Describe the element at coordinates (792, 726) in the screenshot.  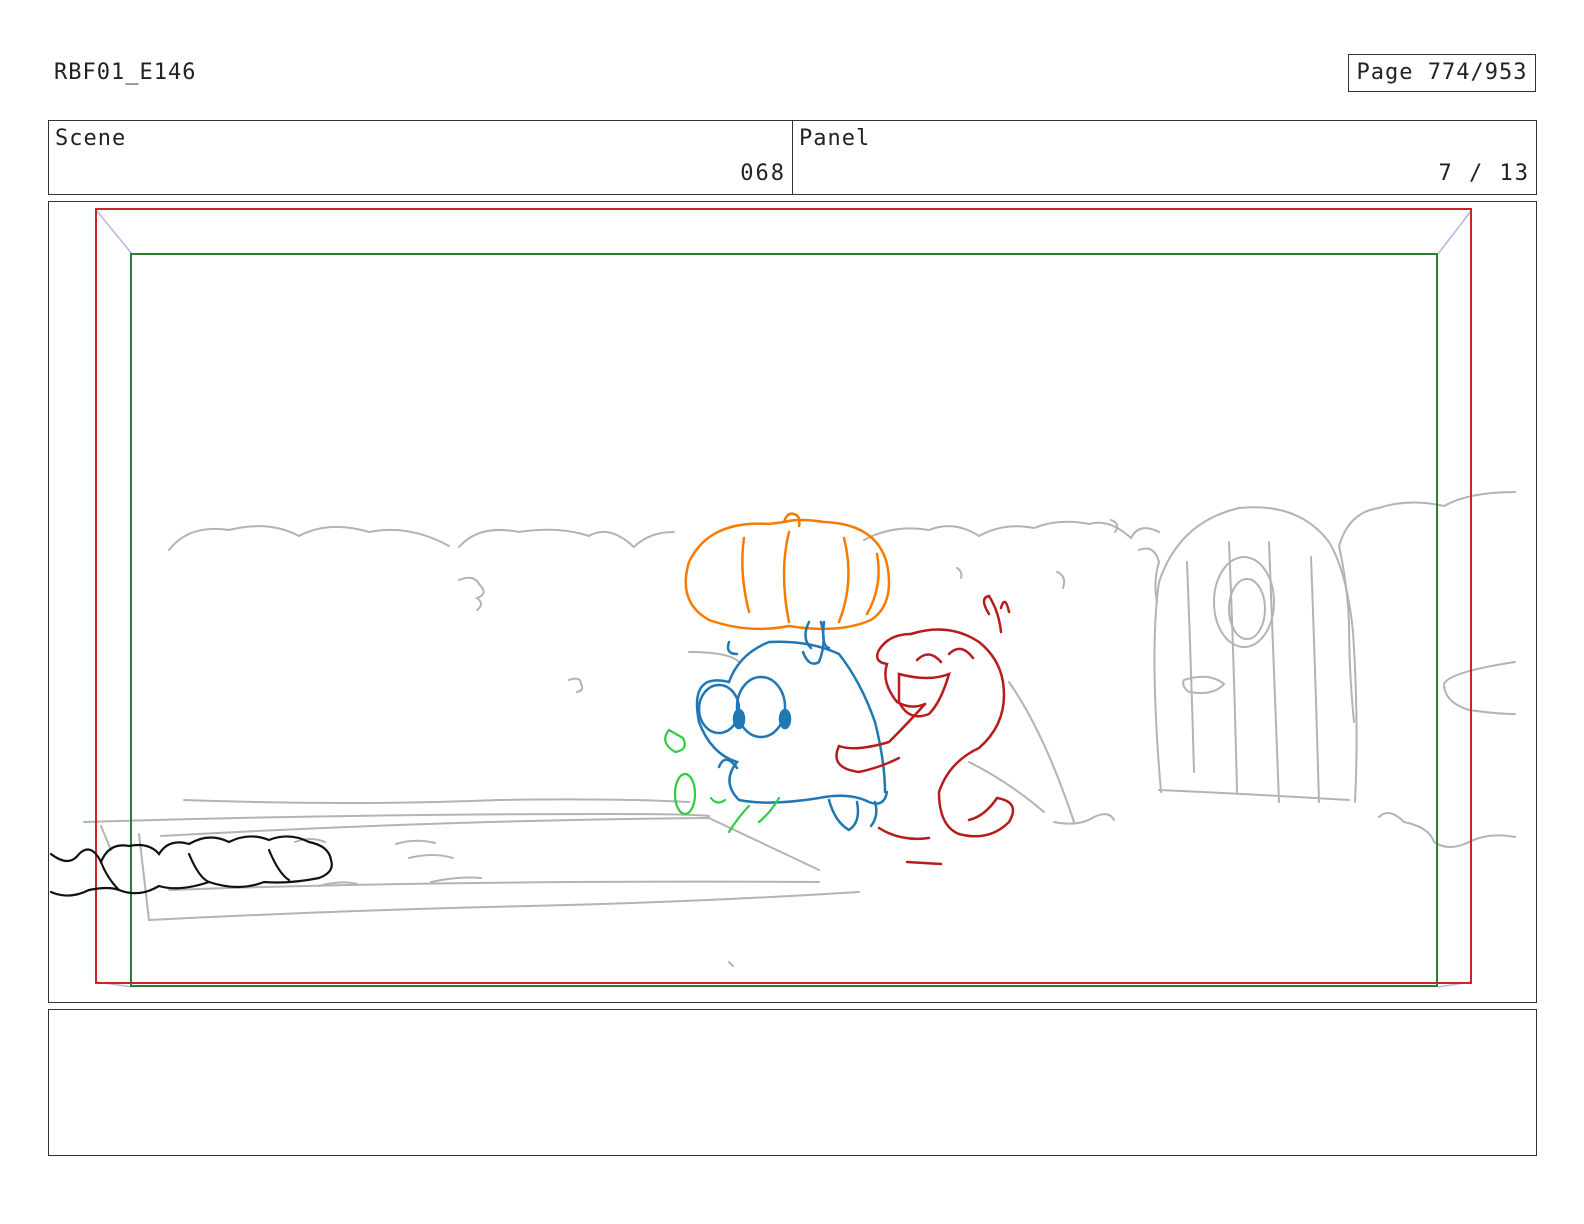
I see `blue-character-sketch` at that location.